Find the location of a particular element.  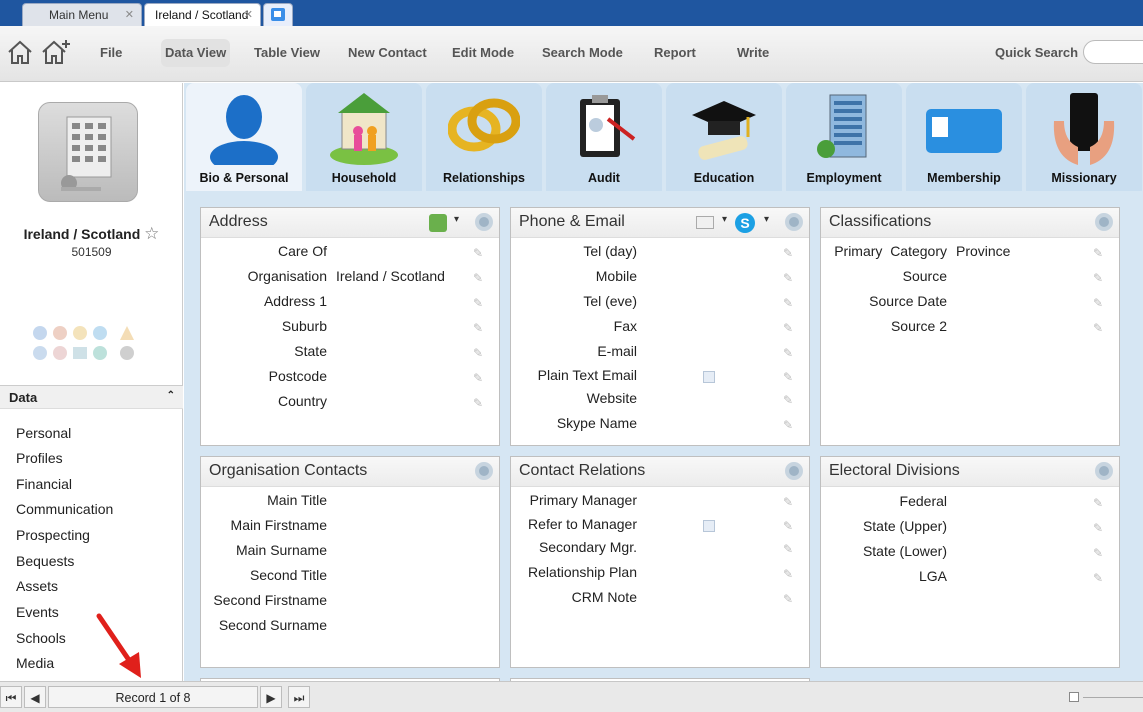

field-row: Relationship Plan ✎ is located at coordinates (660, 575).